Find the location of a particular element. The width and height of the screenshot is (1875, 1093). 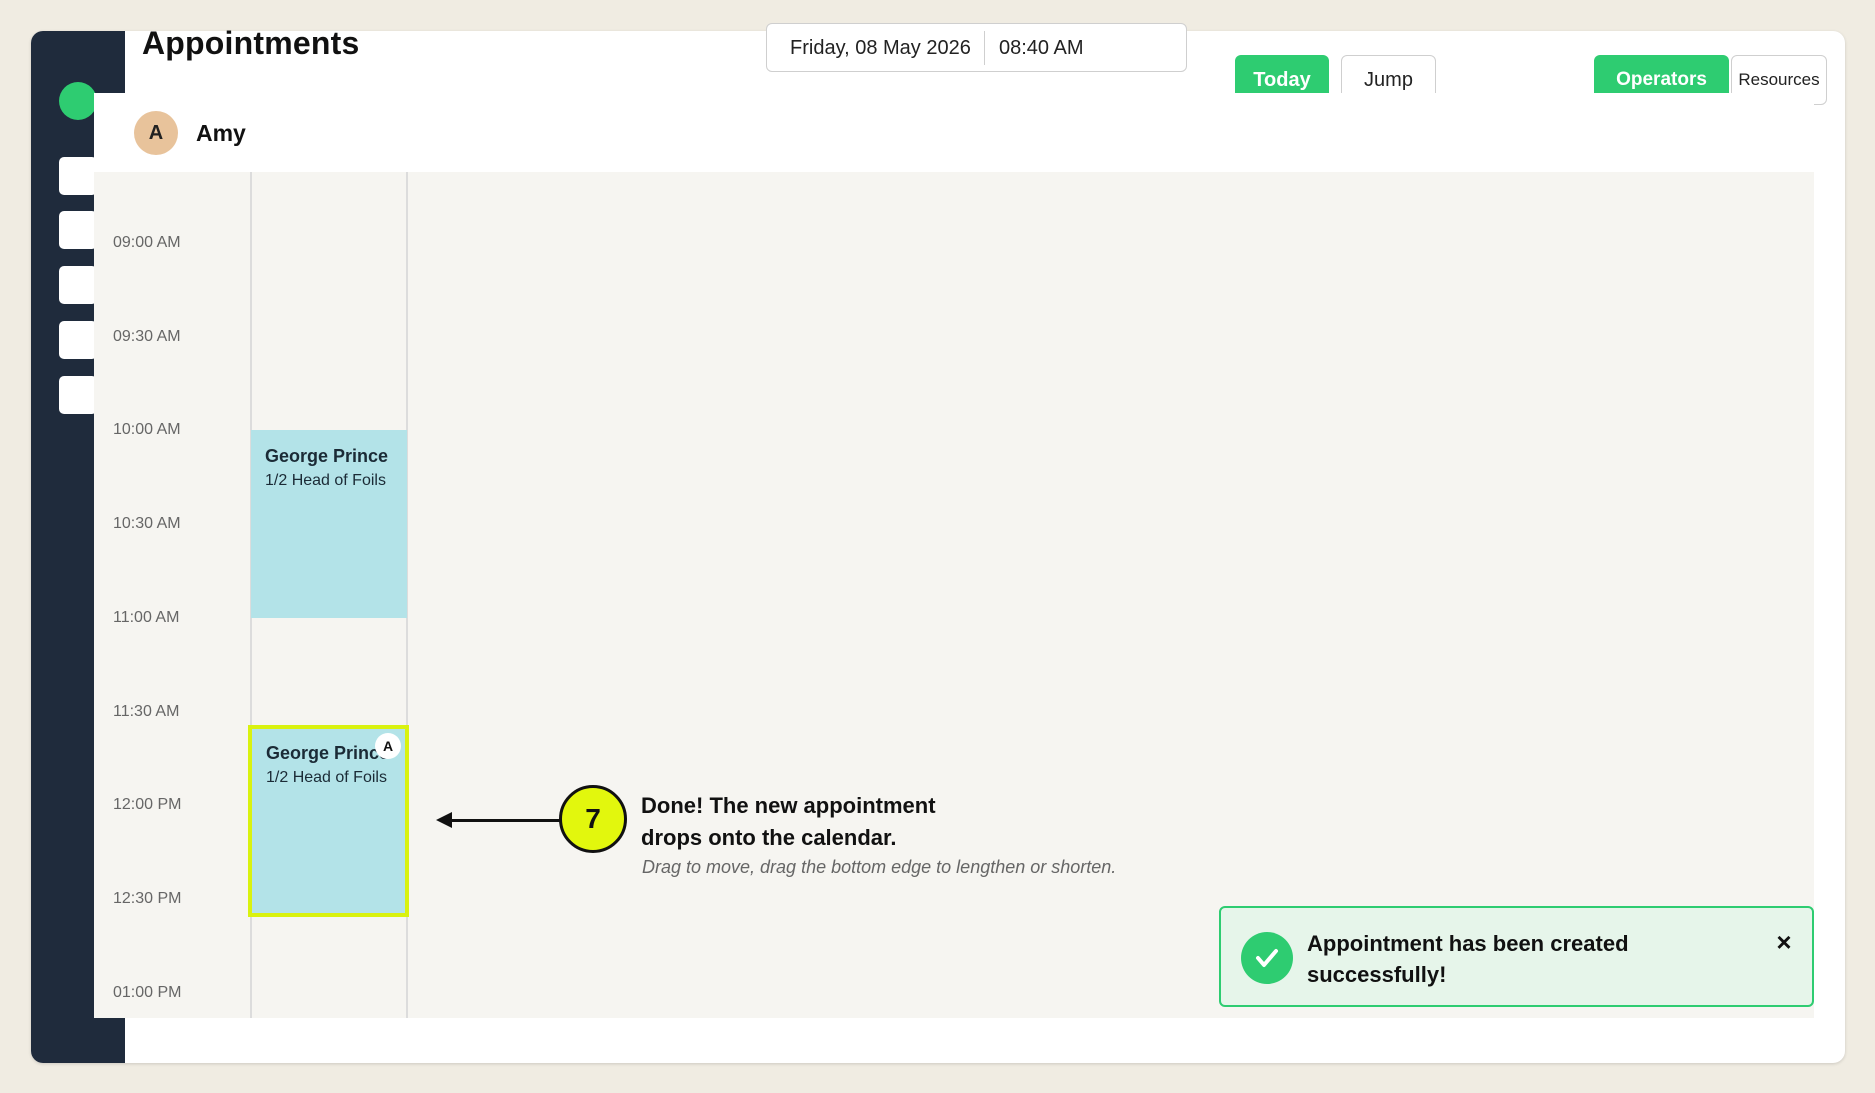

close-icon: × is located at coordinates (1784, 942).